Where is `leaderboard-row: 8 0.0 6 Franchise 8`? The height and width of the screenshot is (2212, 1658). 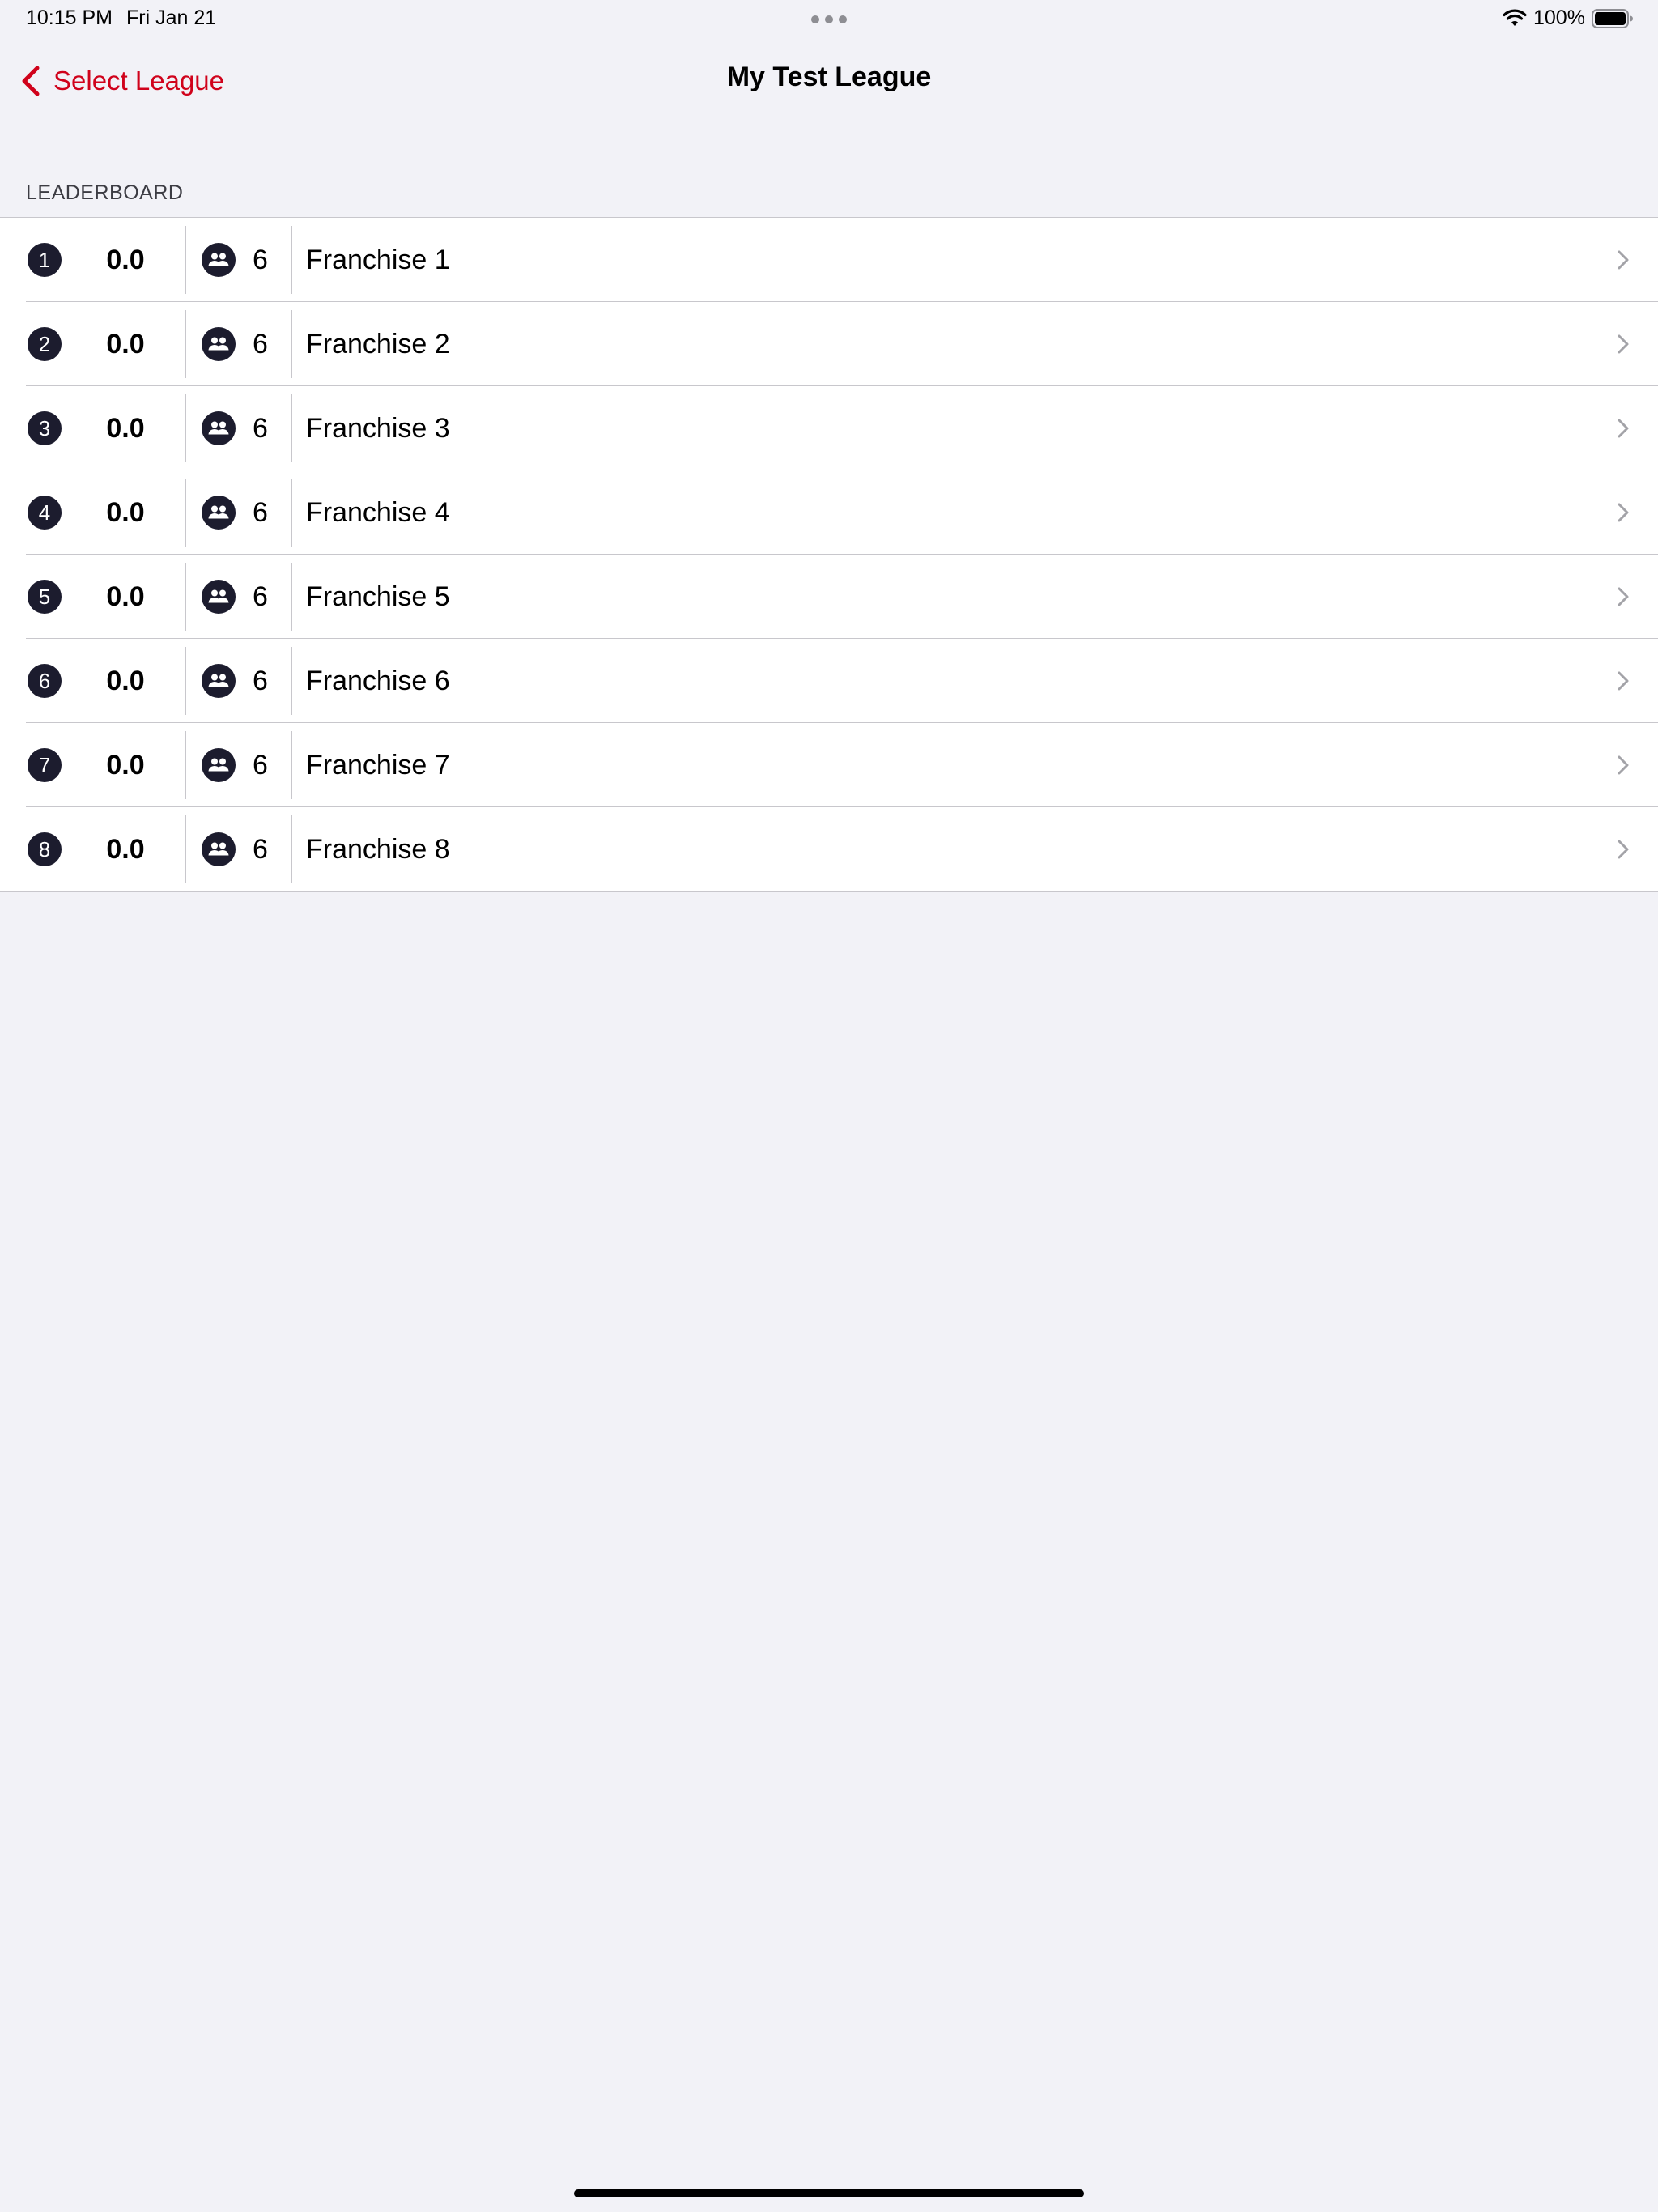
leaderboard-row: 8 0.0 6 Franchise 8 is located at coordinates (829, 849).